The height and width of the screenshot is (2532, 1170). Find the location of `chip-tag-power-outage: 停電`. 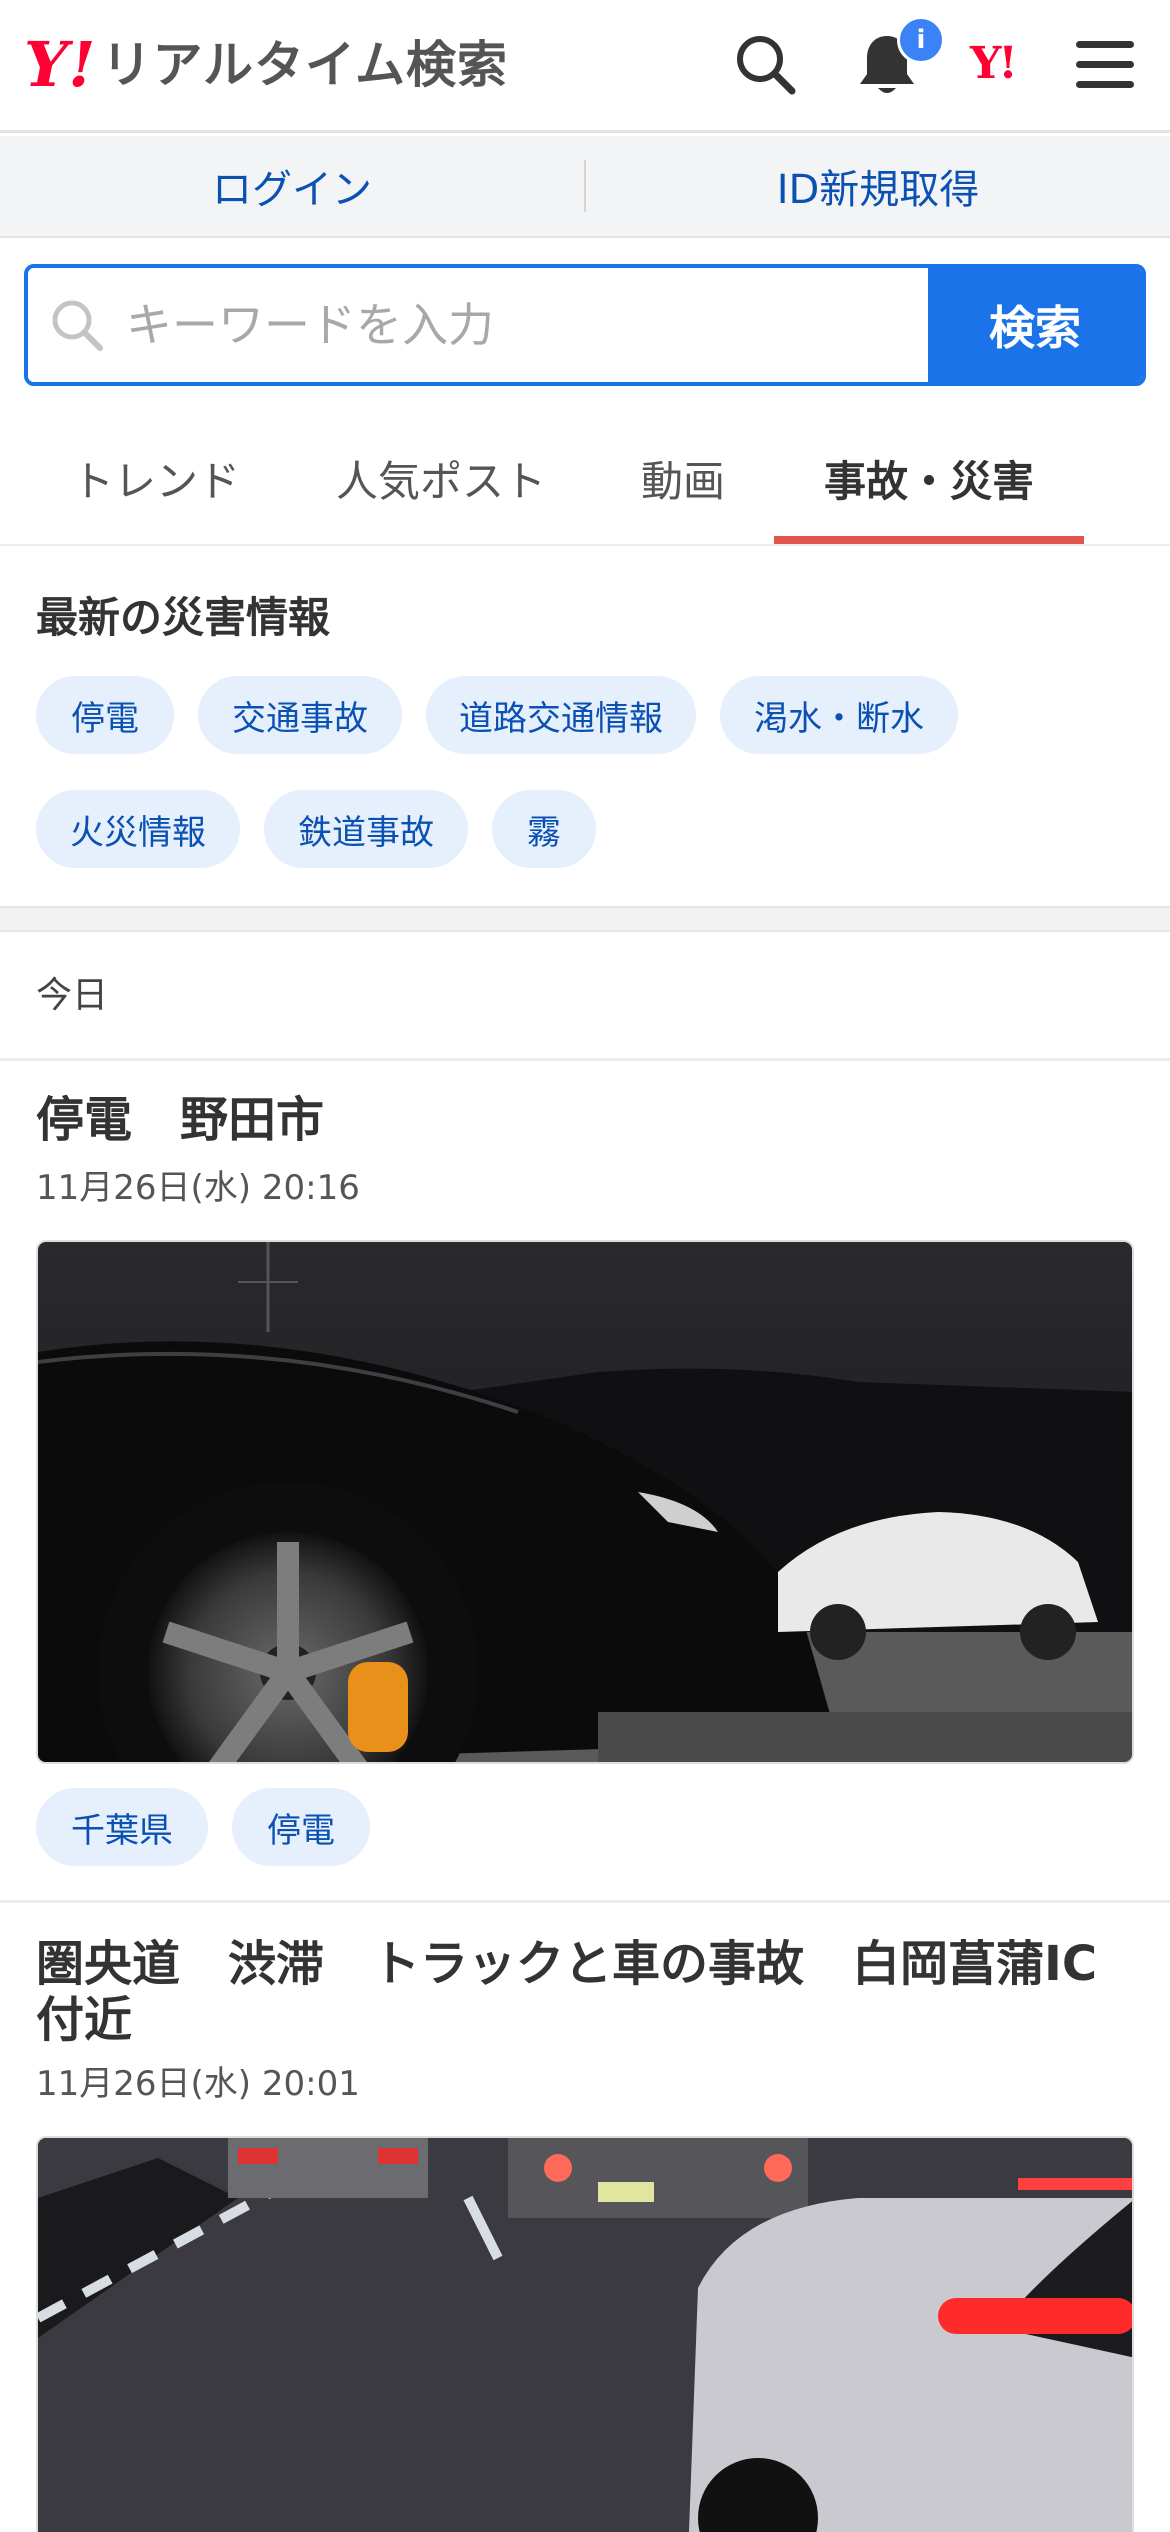

chip-tag-power-outage: 停電 is located at coordinates (301, 1827).